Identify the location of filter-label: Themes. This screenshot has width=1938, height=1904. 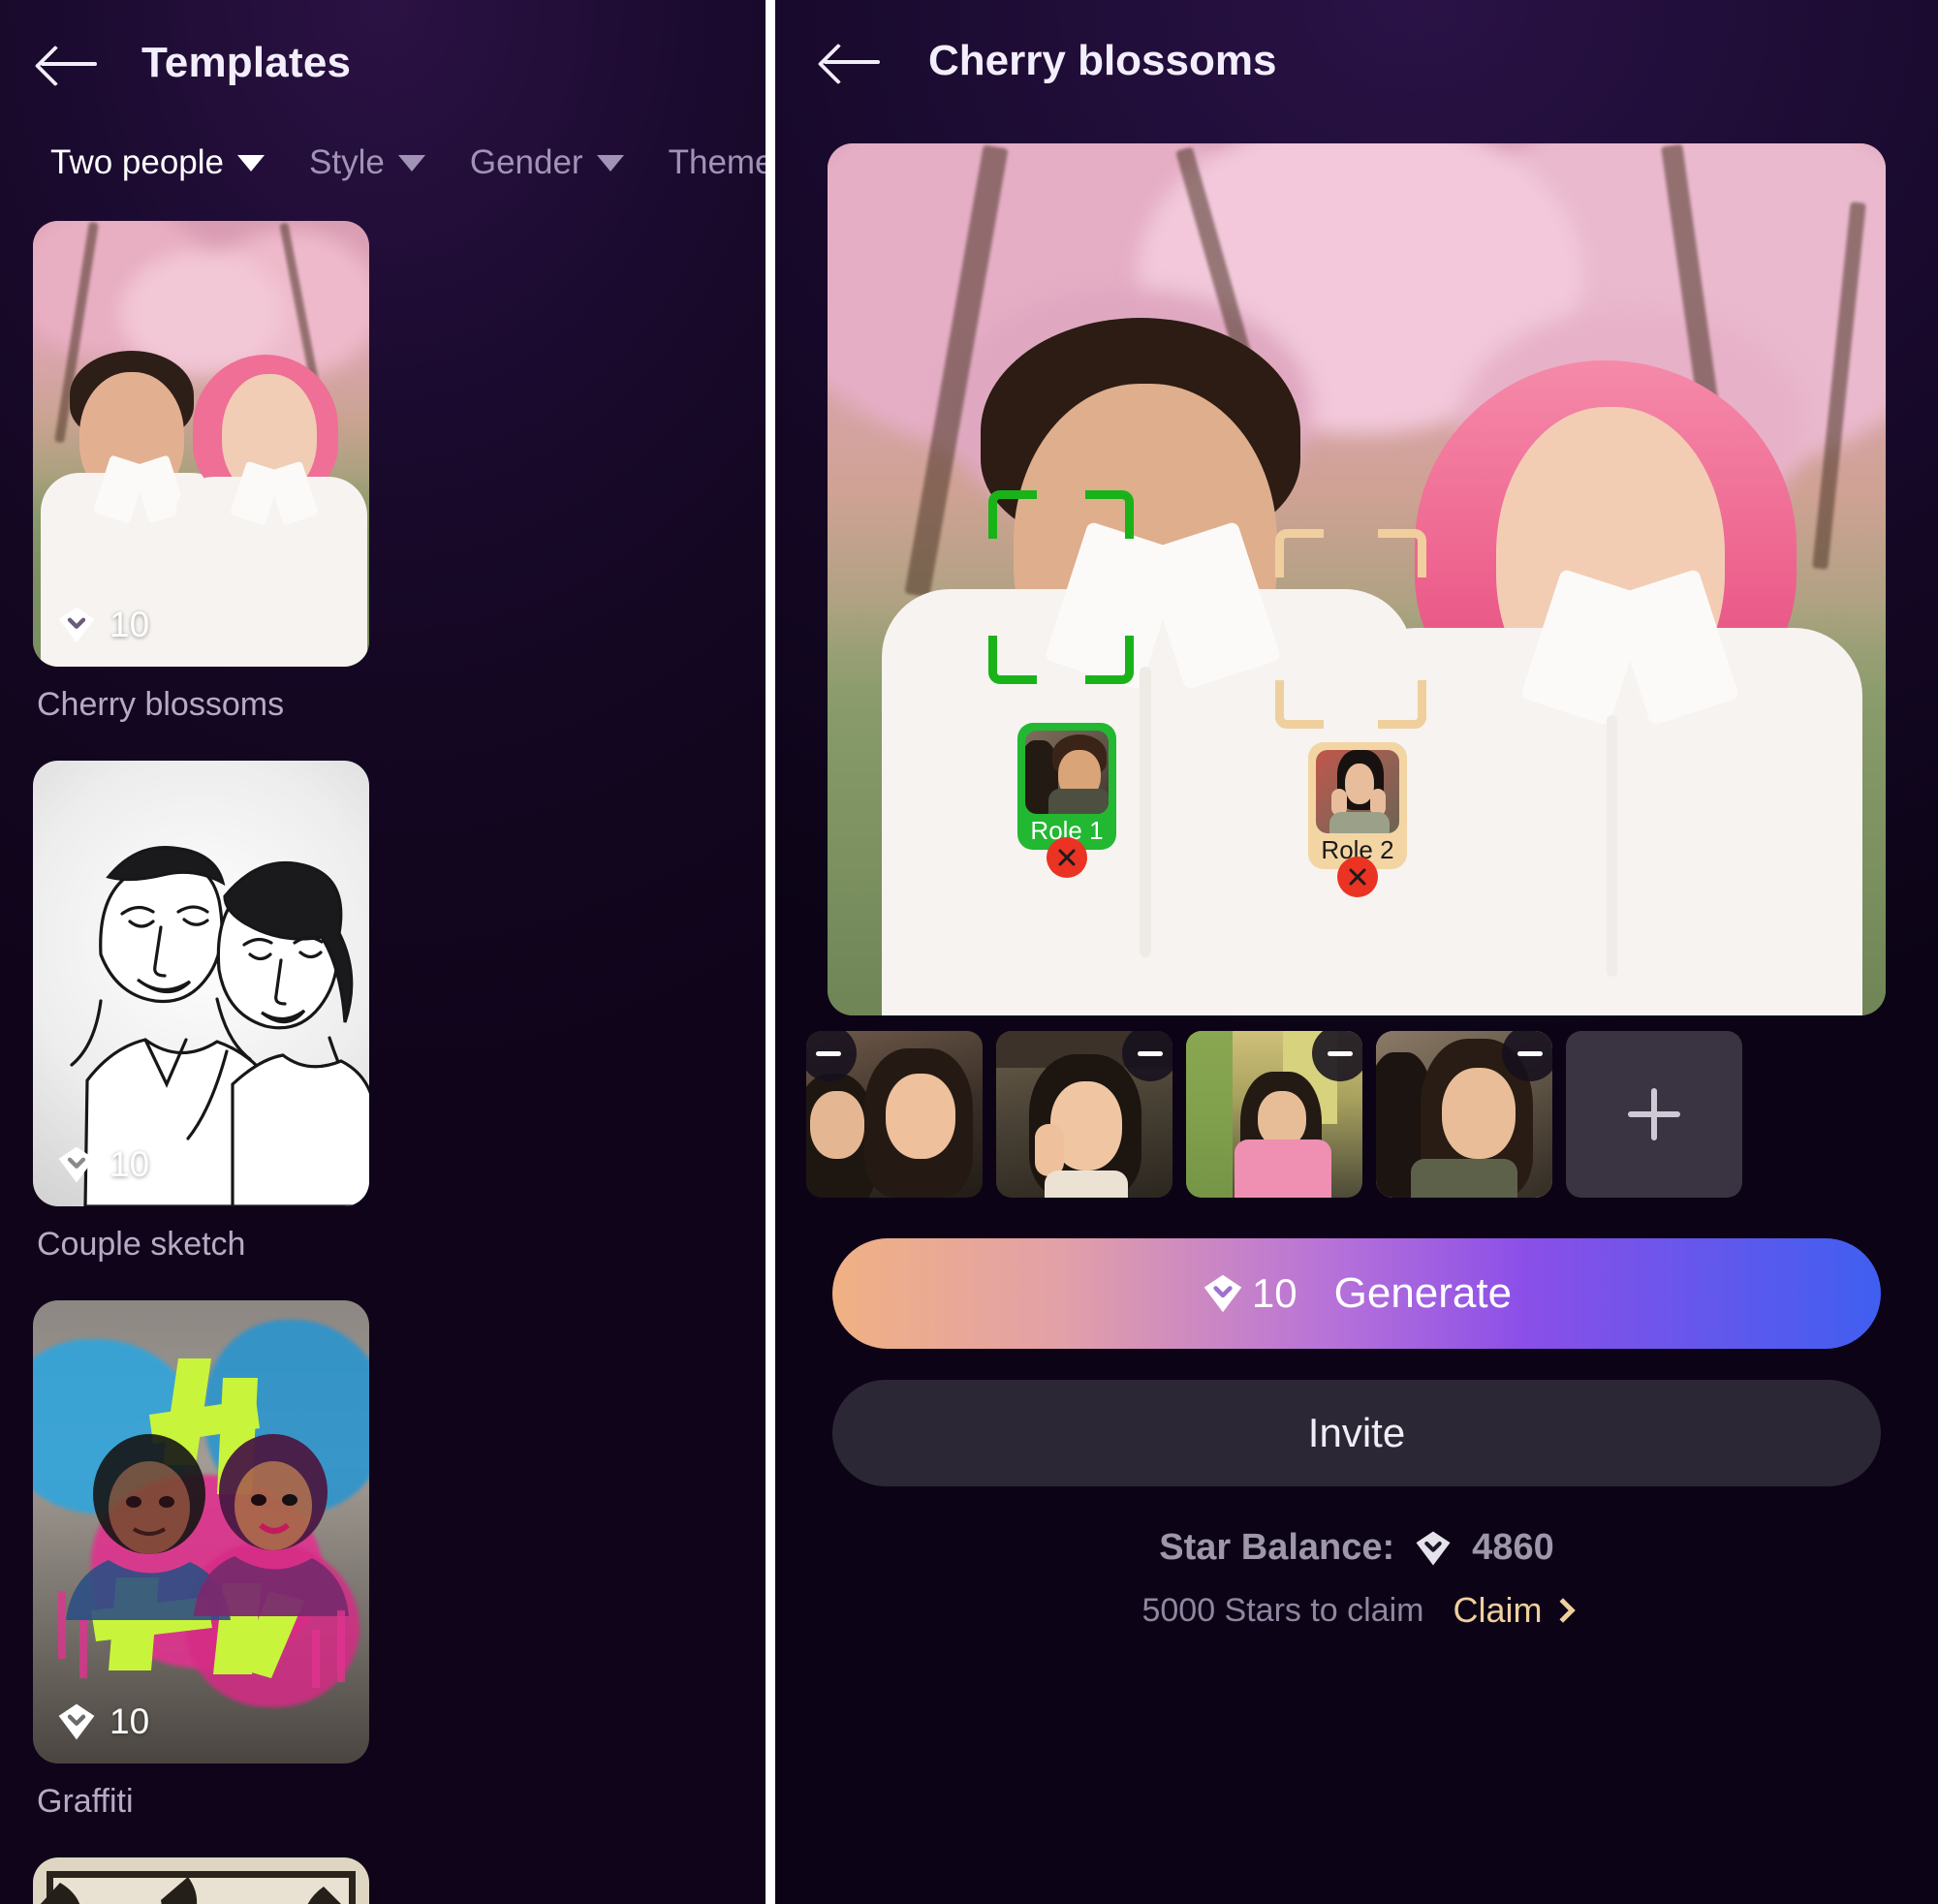
(717, 162).